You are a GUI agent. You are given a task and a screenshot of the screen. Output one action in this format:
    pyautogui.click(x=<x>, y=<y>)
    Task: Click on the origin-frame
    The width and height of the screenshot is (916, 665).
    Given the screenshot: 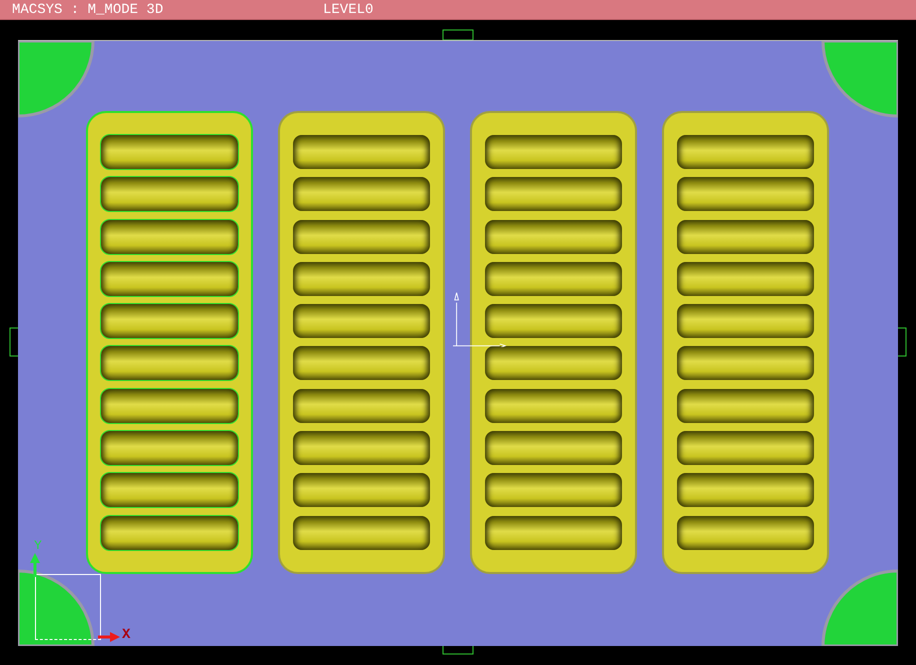 What is the action you would take?
    pyautogui.click(x=68, y=607)
    